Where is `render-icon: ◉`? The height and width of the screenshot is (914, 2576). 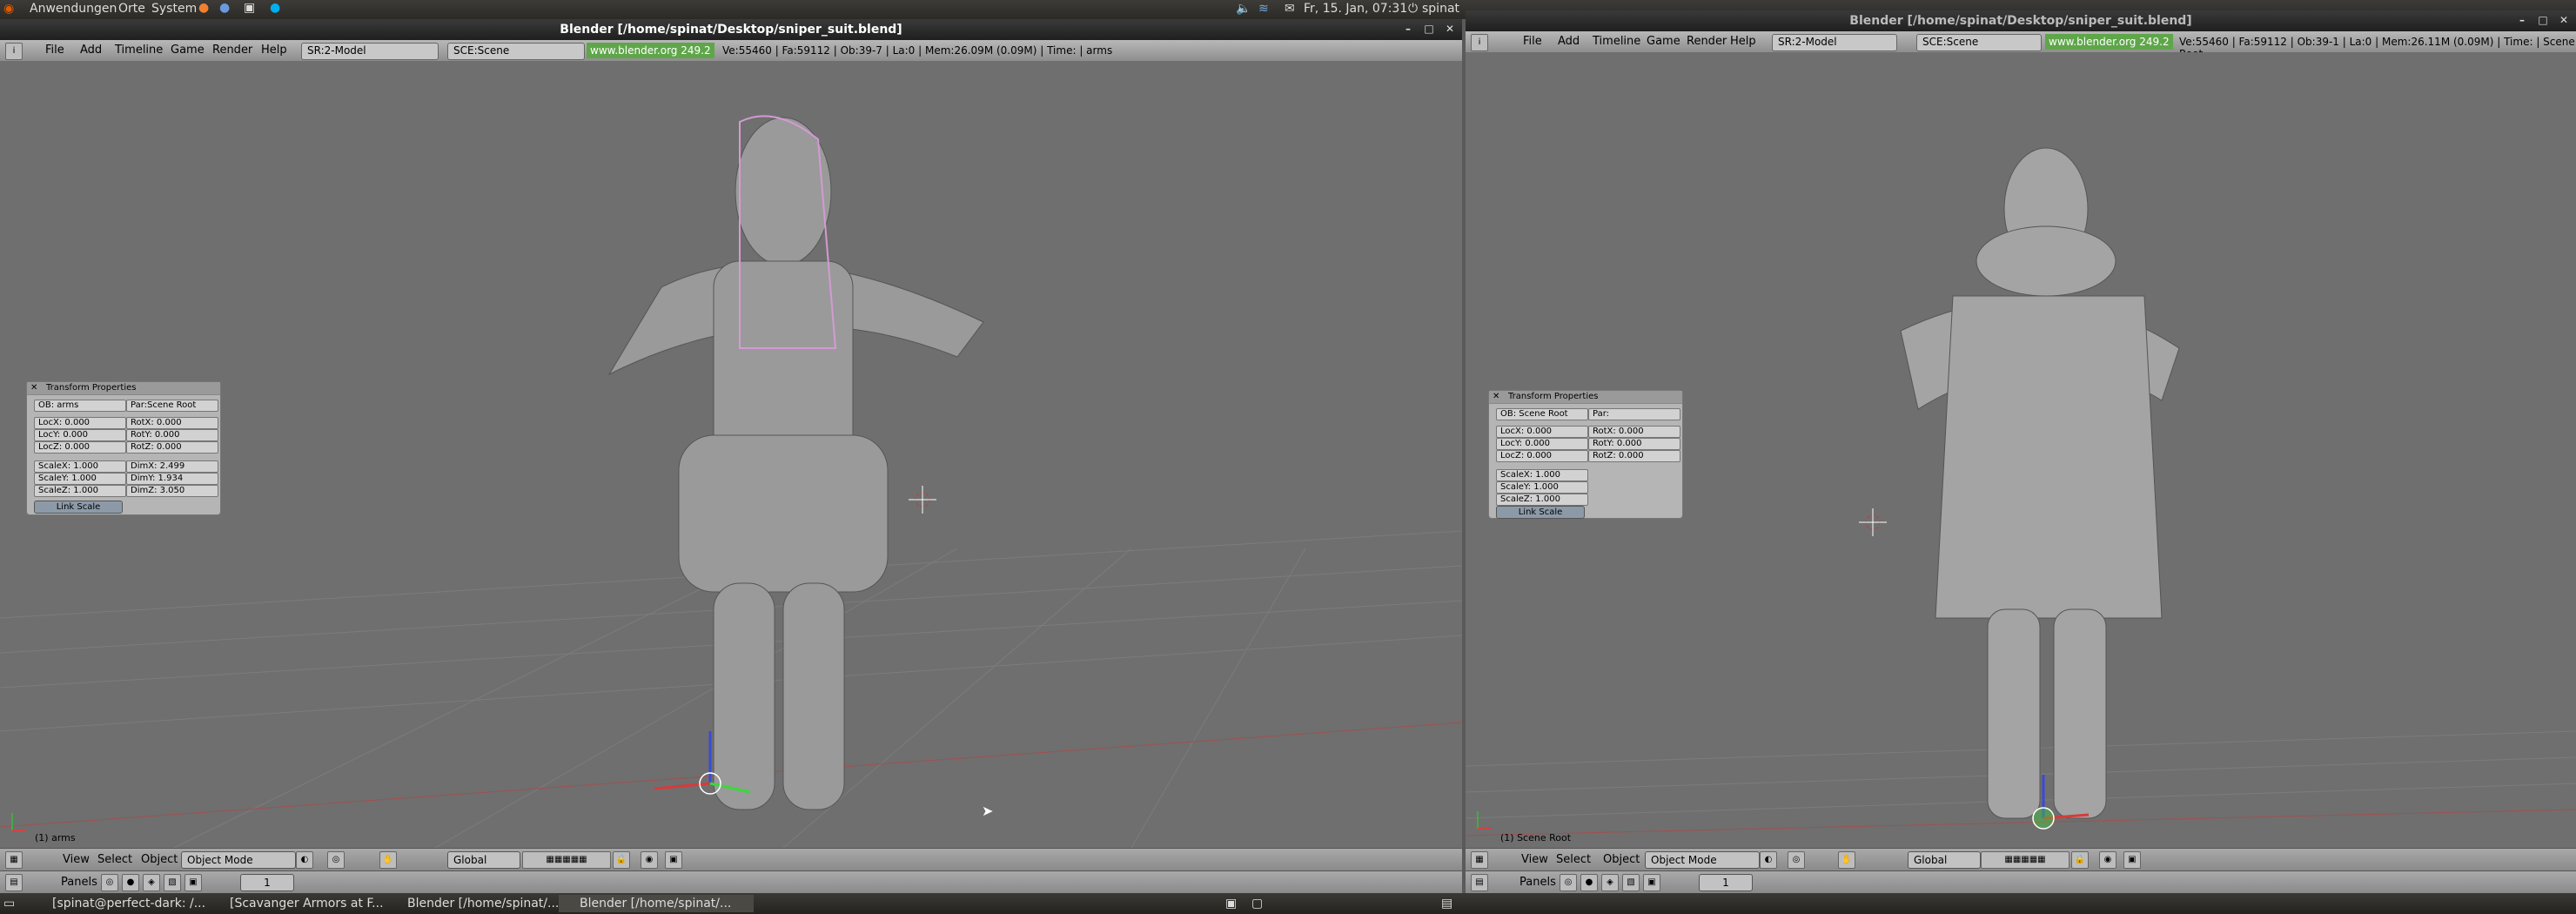
render-icon: ◉ is located at coordinates (2108, 860).